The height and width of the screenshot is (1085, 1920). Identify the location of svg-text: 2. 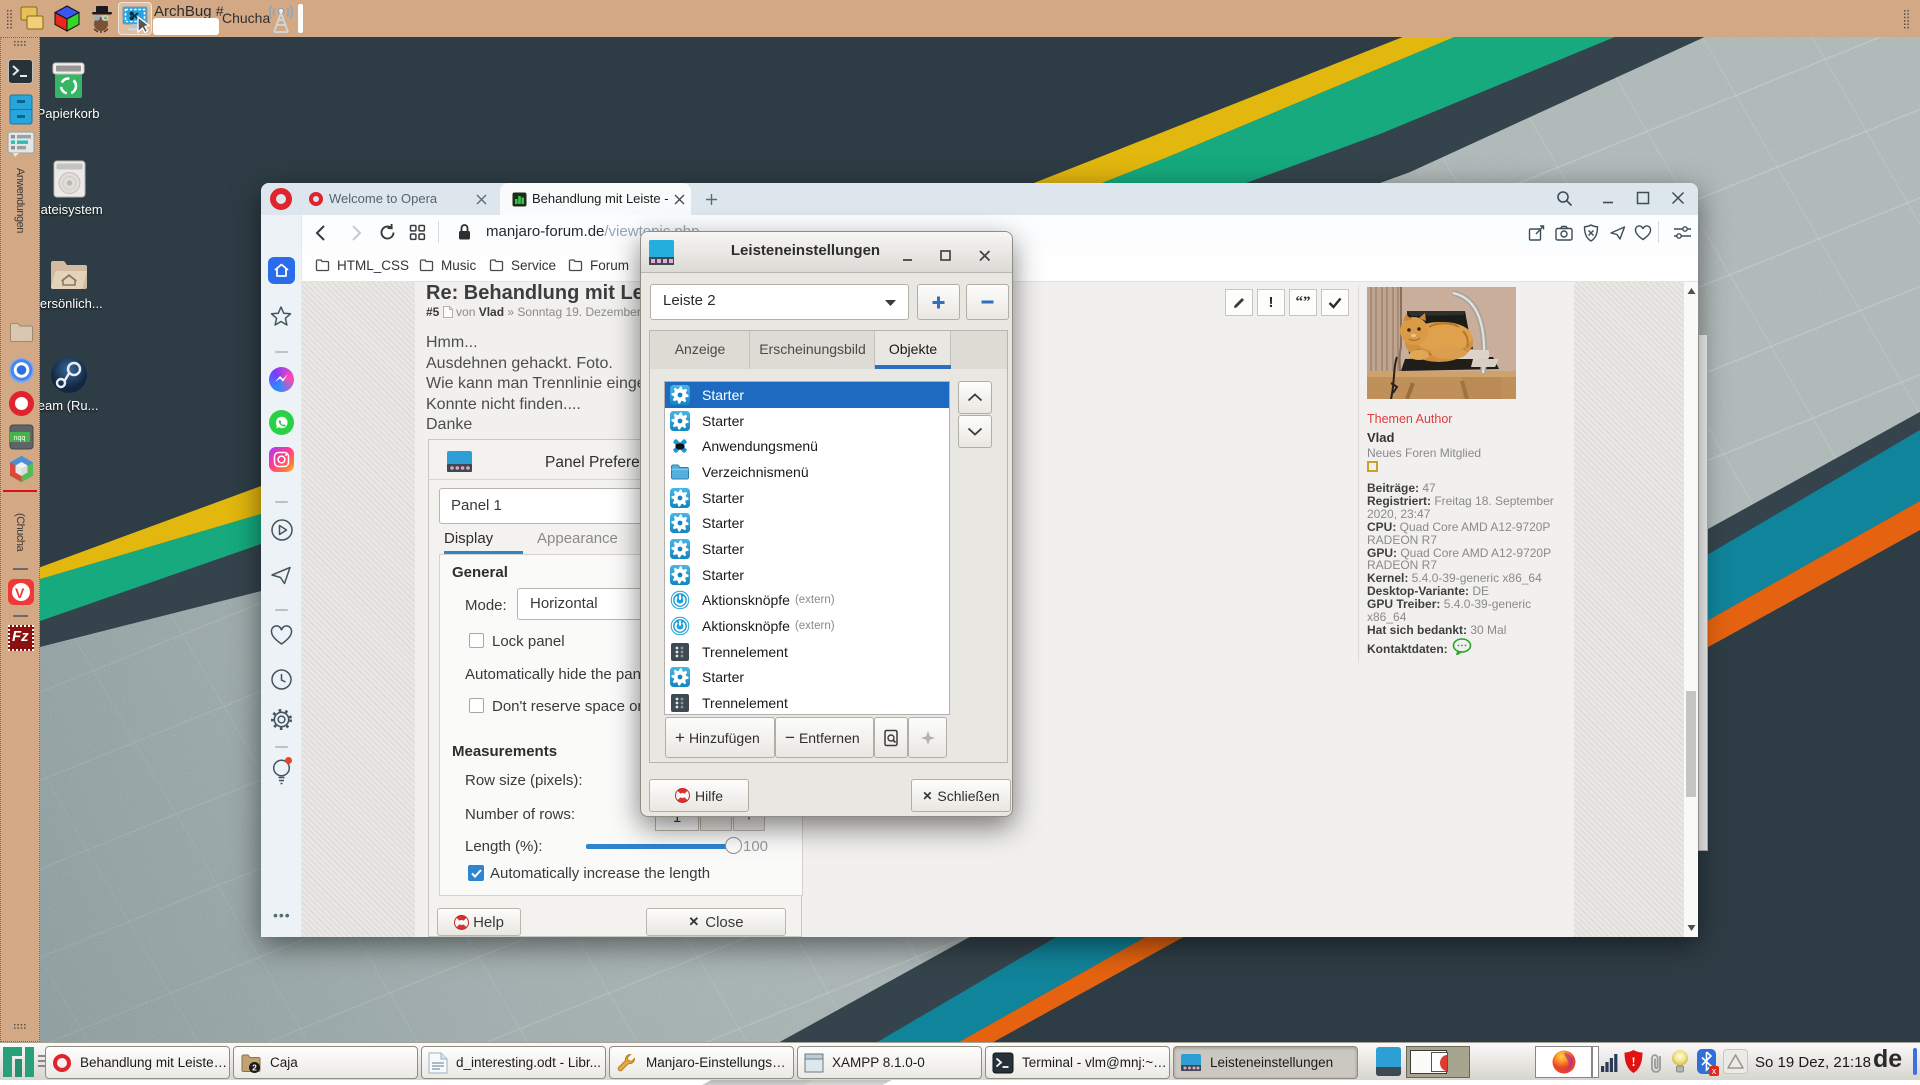
(254, 1067).